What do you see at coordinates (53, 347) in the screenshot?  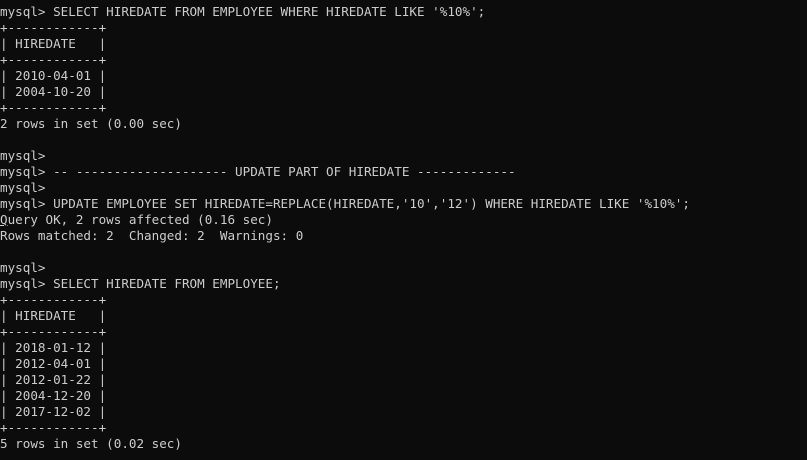 I see `table-row: | 2018-01-12 |` at bounding box center [53, 347].